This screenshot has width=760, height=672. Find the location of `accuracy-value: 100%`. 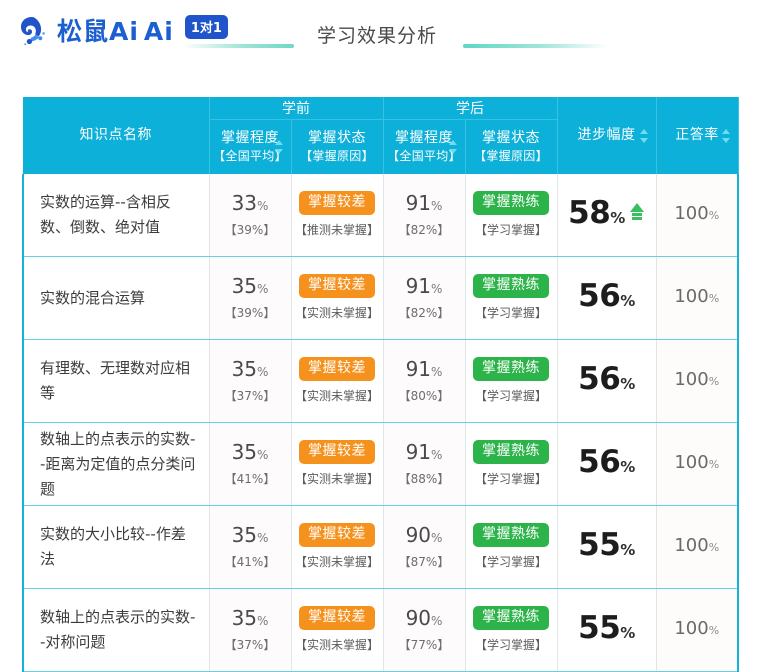

accuracy-value: 100% is located at coordinates (696, 379).